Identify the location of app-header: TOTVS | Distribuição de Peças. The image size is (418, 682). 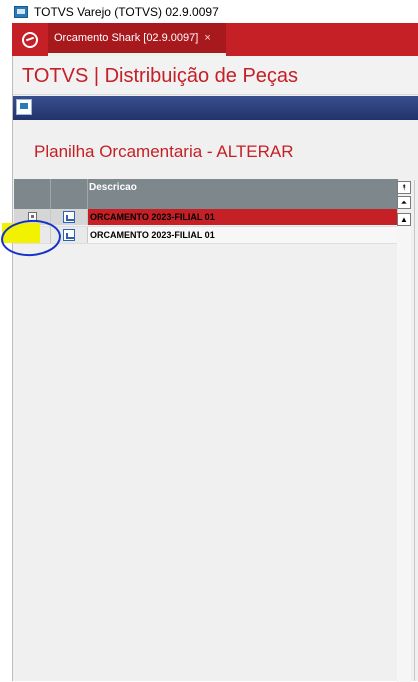
(215, 75).